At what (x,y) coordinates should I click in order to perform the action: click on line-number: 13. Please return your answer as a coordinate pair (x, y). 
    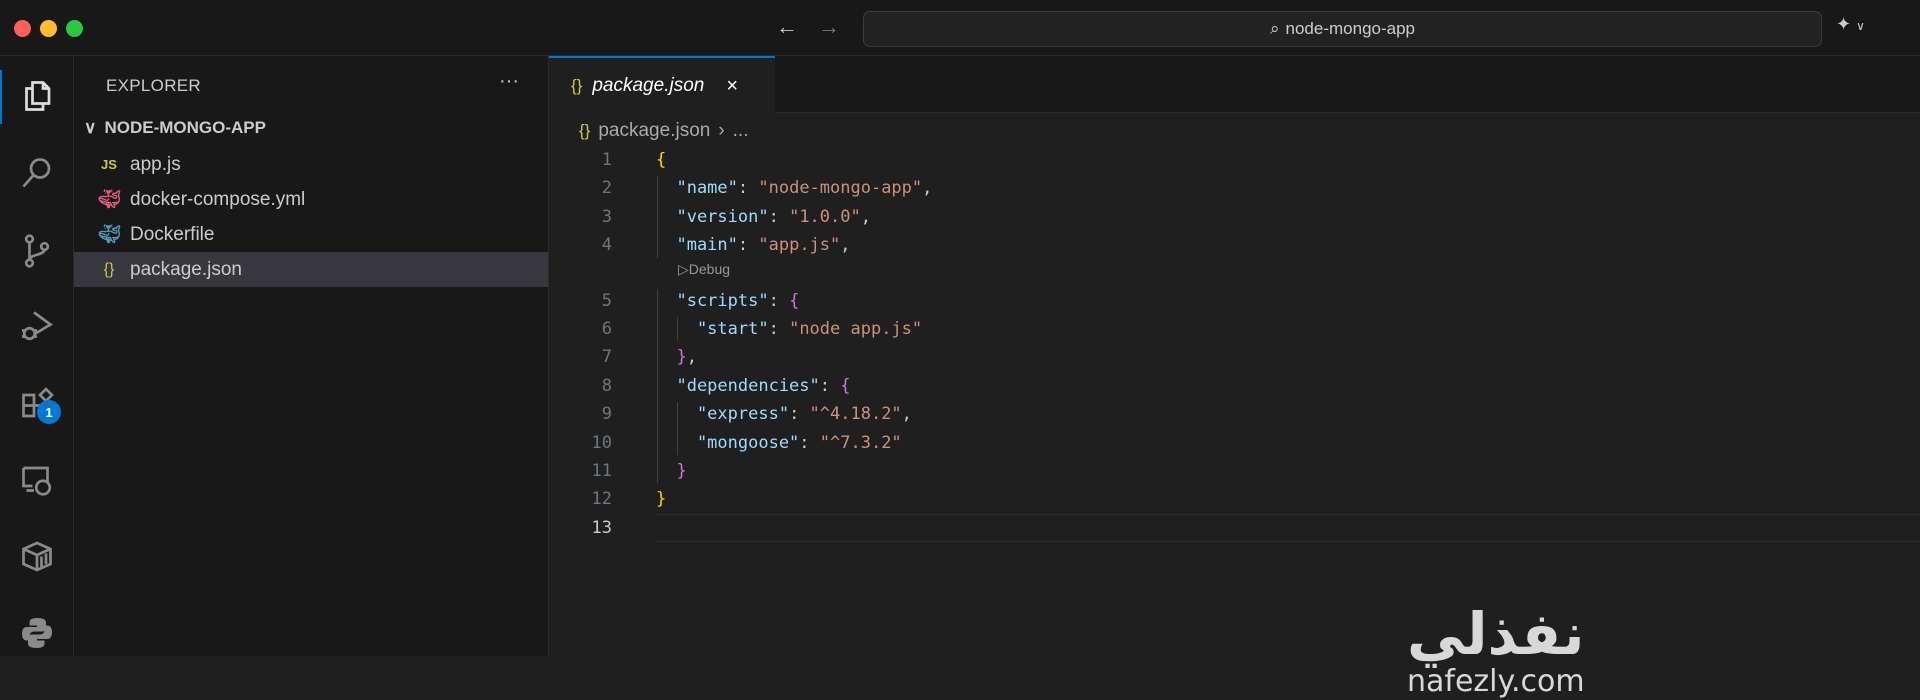
    Looking at the image, I should click on (601, 527).